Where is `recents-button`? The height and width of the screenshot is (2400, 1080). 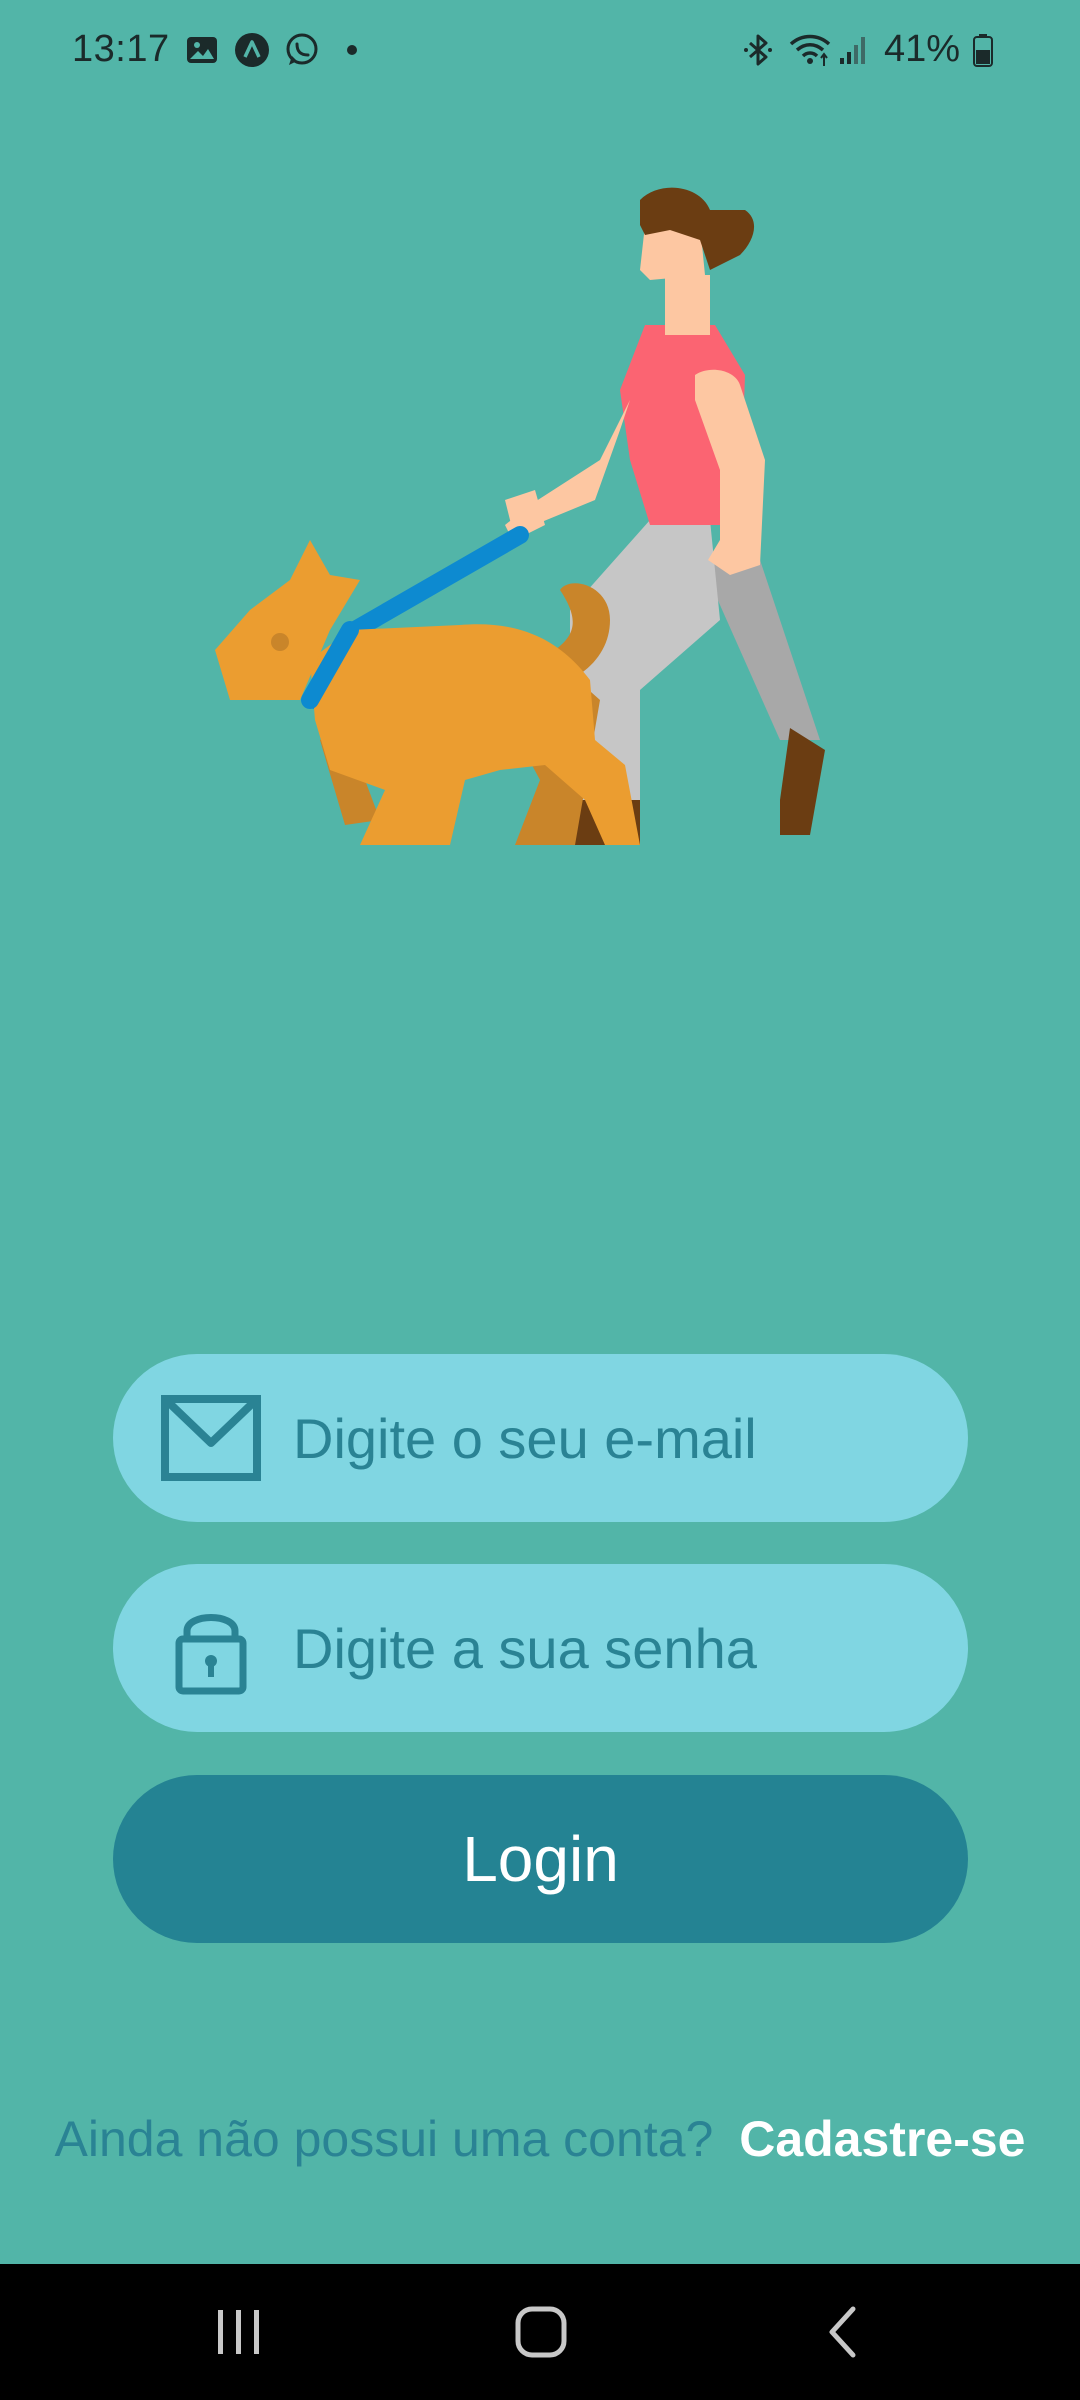
recents-button is located at coordinates (239, 2332).